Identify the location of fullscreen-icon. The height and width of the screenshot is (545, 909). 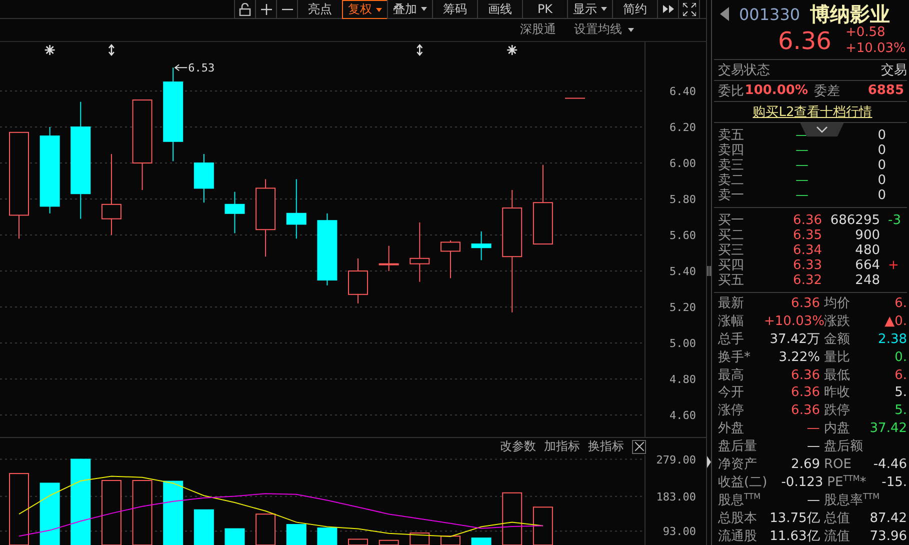
(689, 9).